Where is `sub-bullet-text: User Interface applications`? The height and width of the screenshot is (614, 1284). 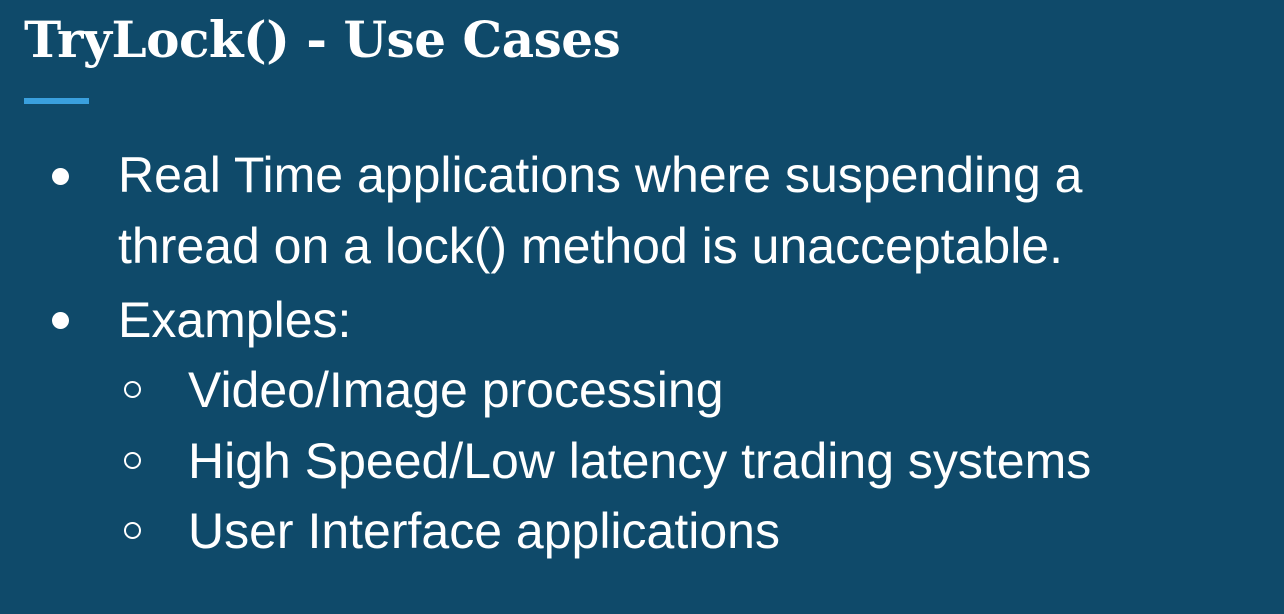 sub-bullet-text: User Interface applications is located at coordinates (484, 531).